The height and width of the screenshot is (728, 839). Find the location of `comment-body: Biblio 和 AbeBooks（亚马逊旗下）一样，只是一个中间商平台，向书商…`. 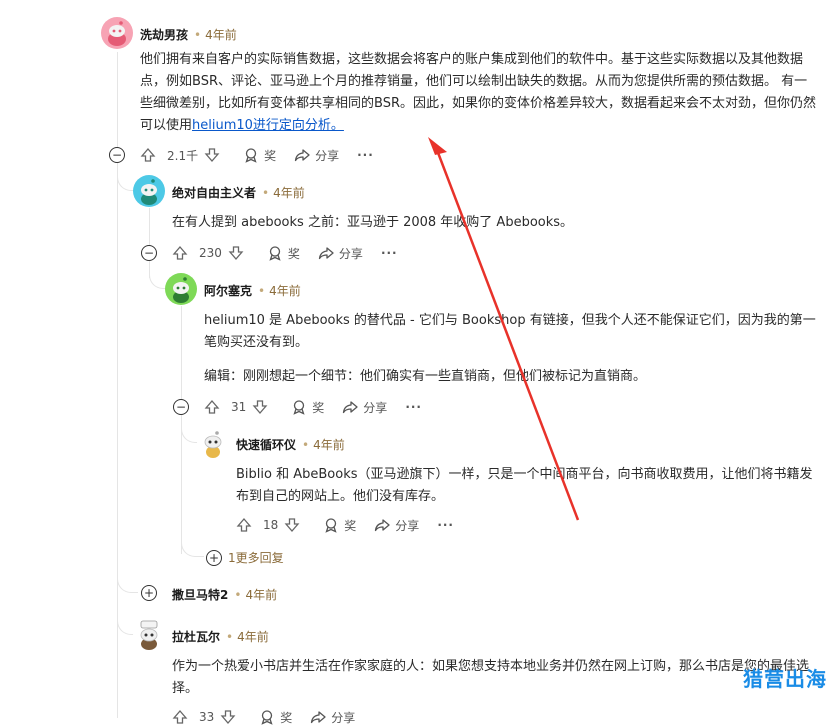

comment-body: Biblio 和 AbeBooks（亚马逊旗下）一样，只是一个中间商平台，向书商… is located at coordinates (524, 485).